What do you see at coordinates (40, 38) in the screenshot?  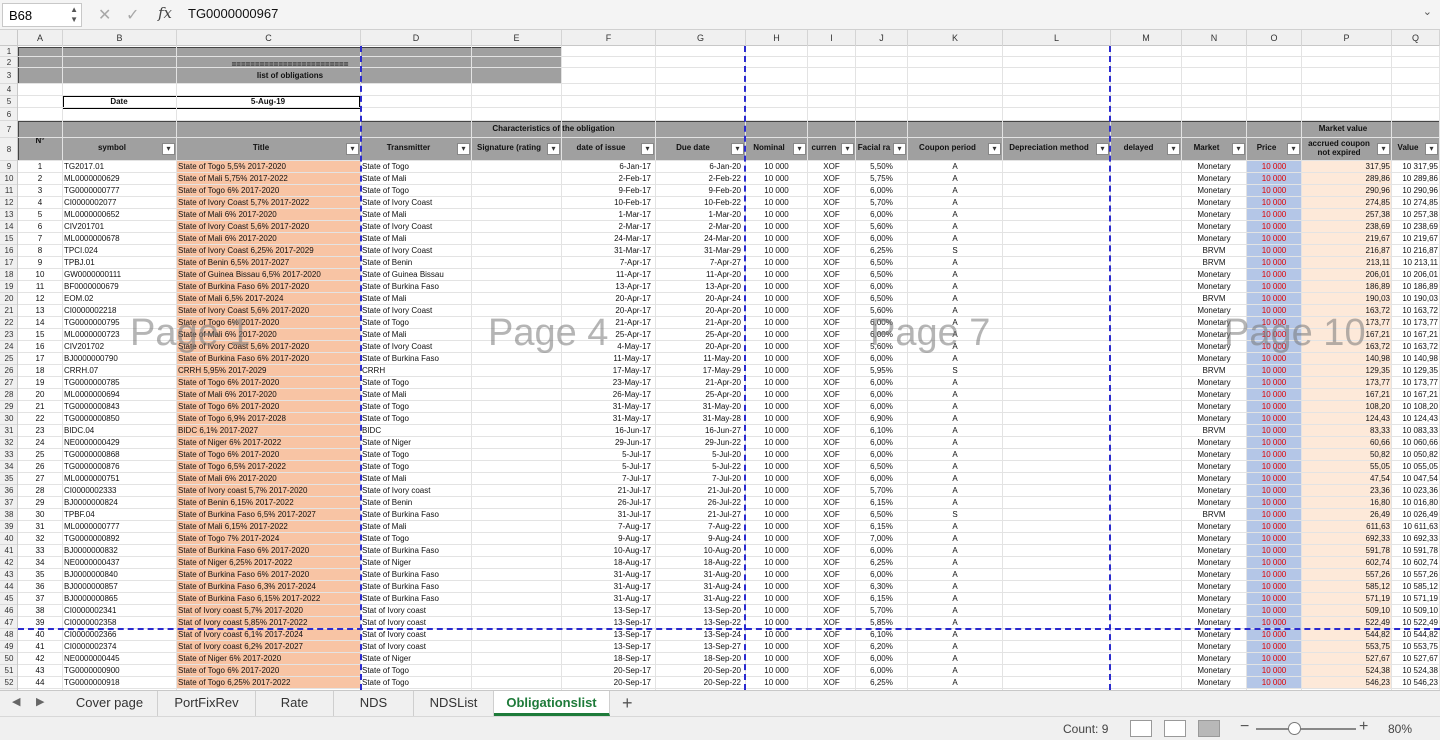 I see `column-header-a: A` at bounding box center [40, 38].